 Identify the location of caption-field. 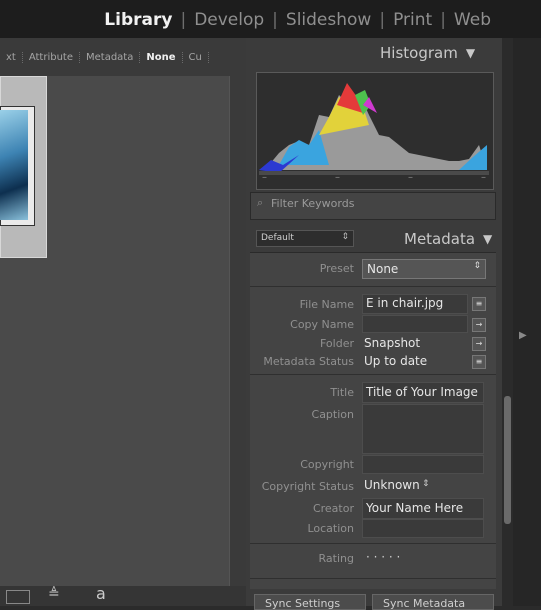
(423, 429).